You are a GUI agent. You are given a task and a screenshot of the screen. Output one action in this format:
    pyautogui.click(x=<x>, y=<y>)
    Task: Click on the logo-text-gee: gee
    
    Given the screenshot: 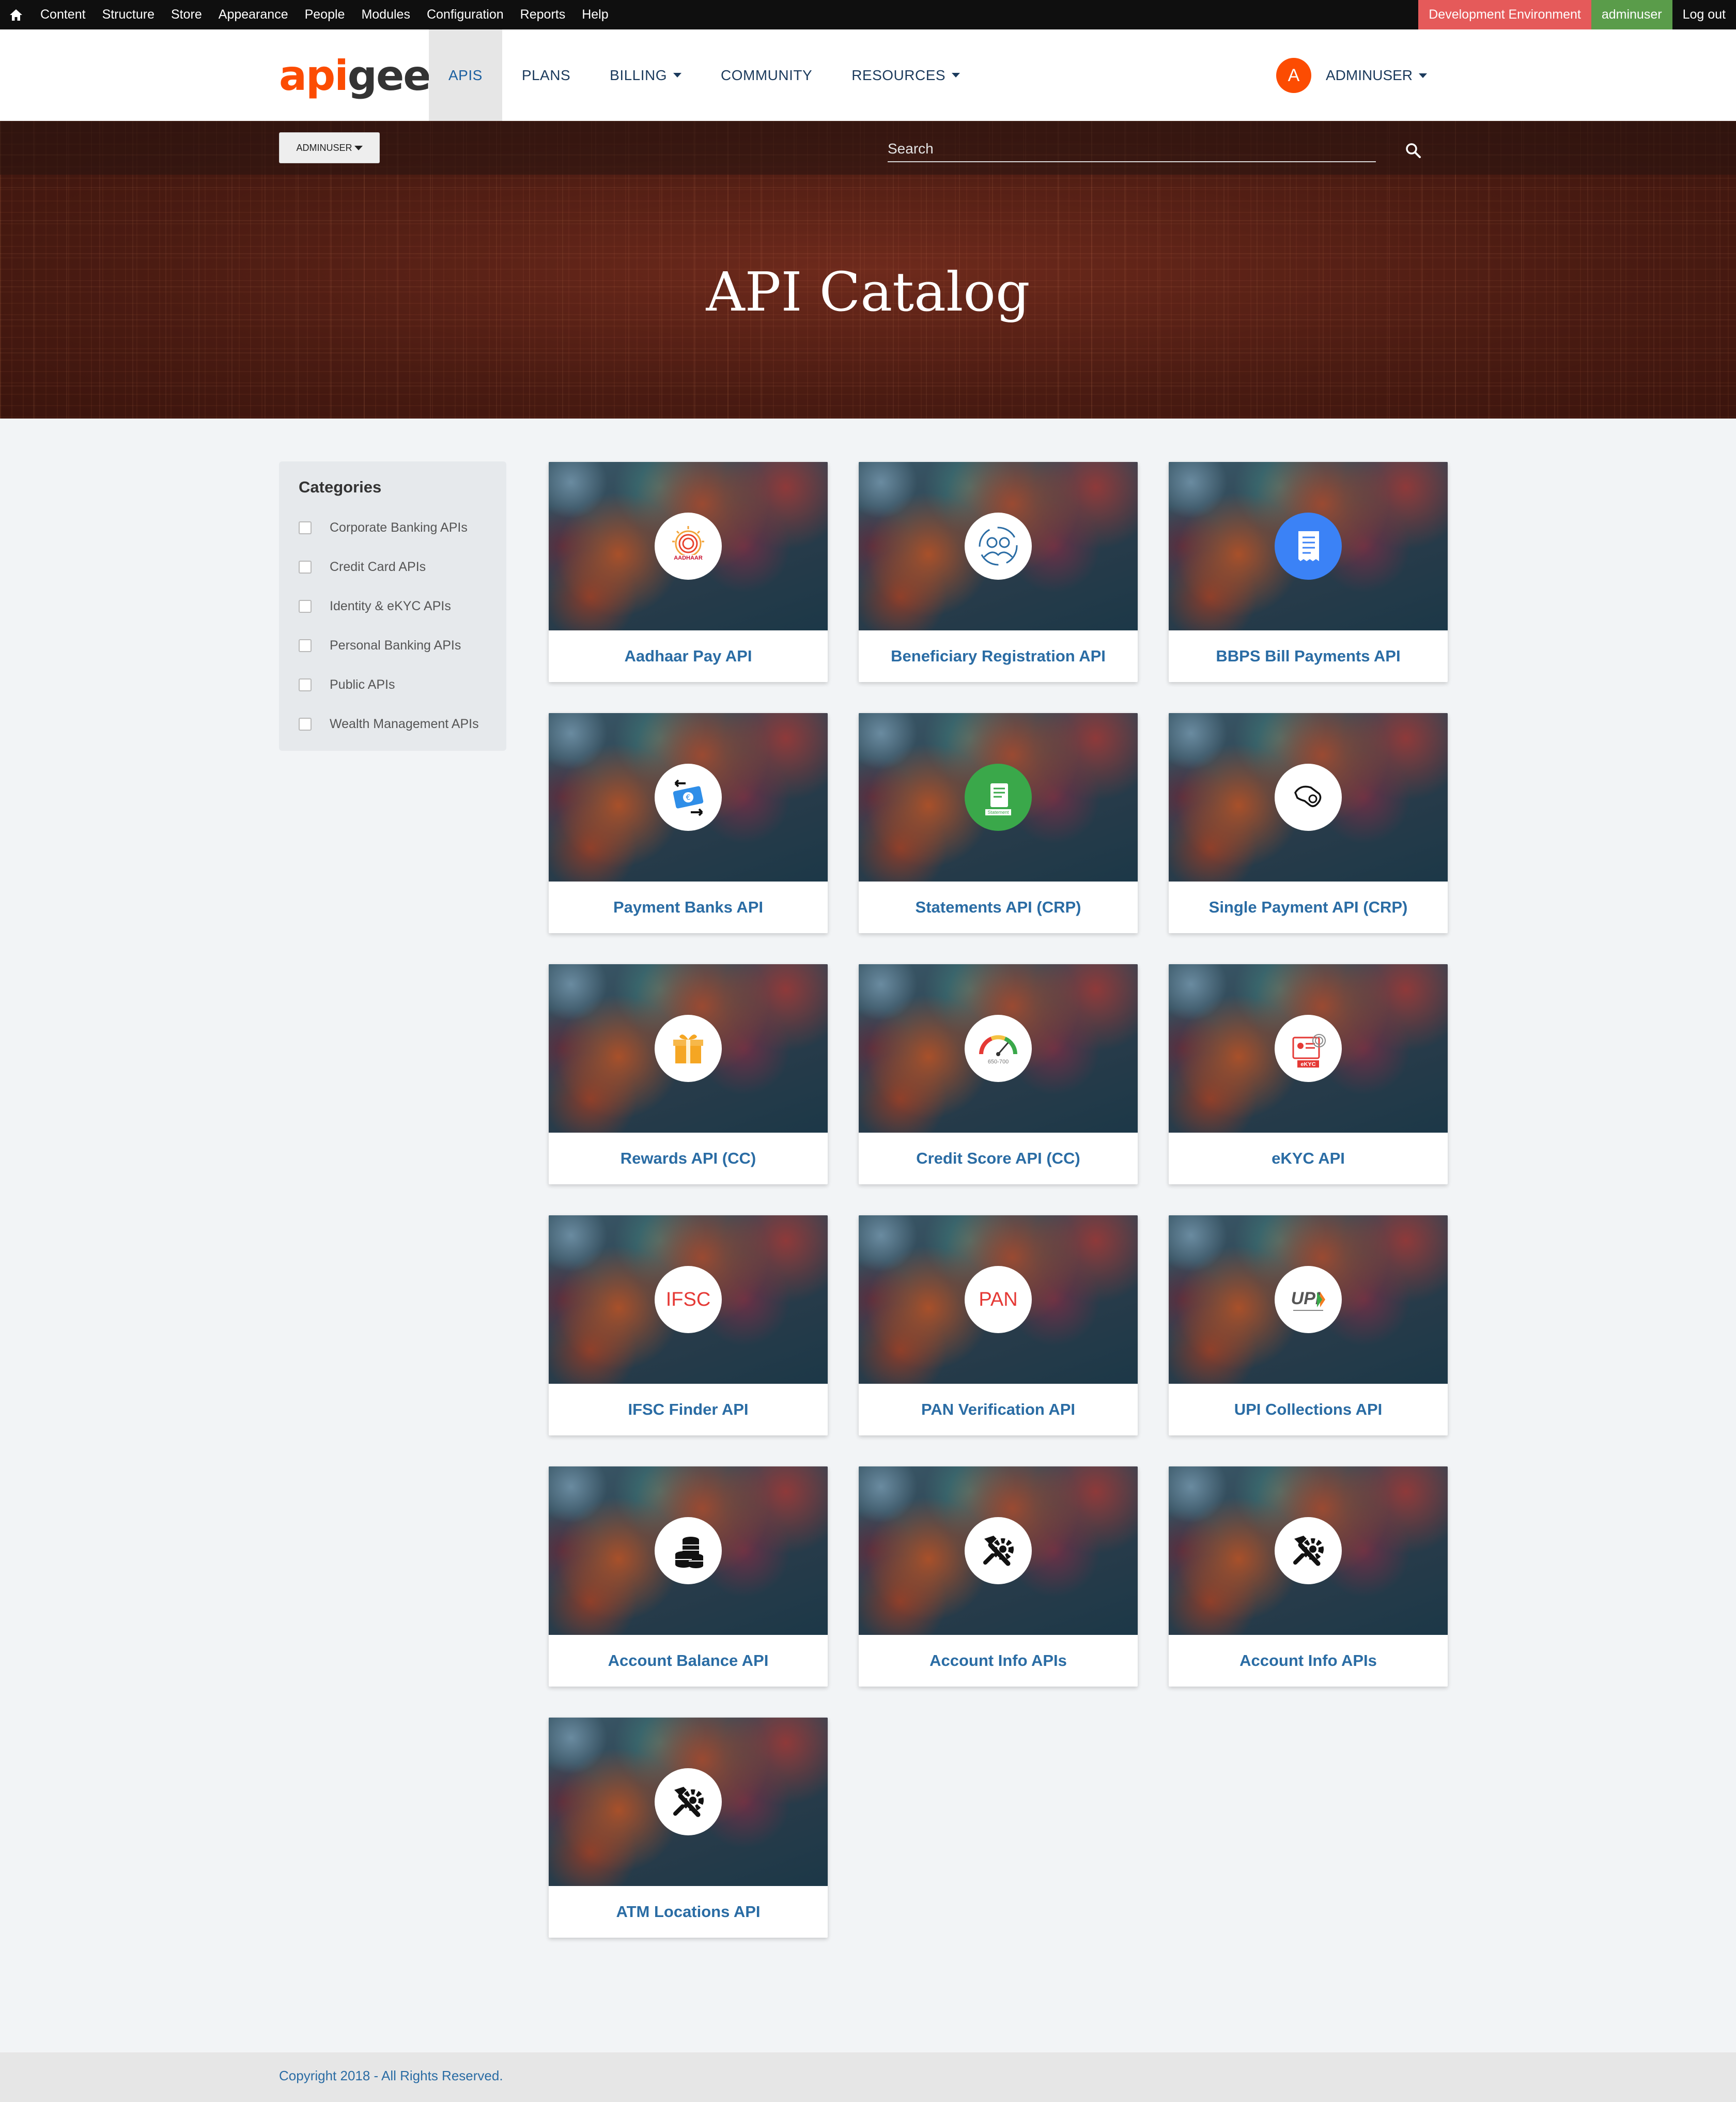 What is the action you would take?
    pyautogui.click(x=389, y=76)
    